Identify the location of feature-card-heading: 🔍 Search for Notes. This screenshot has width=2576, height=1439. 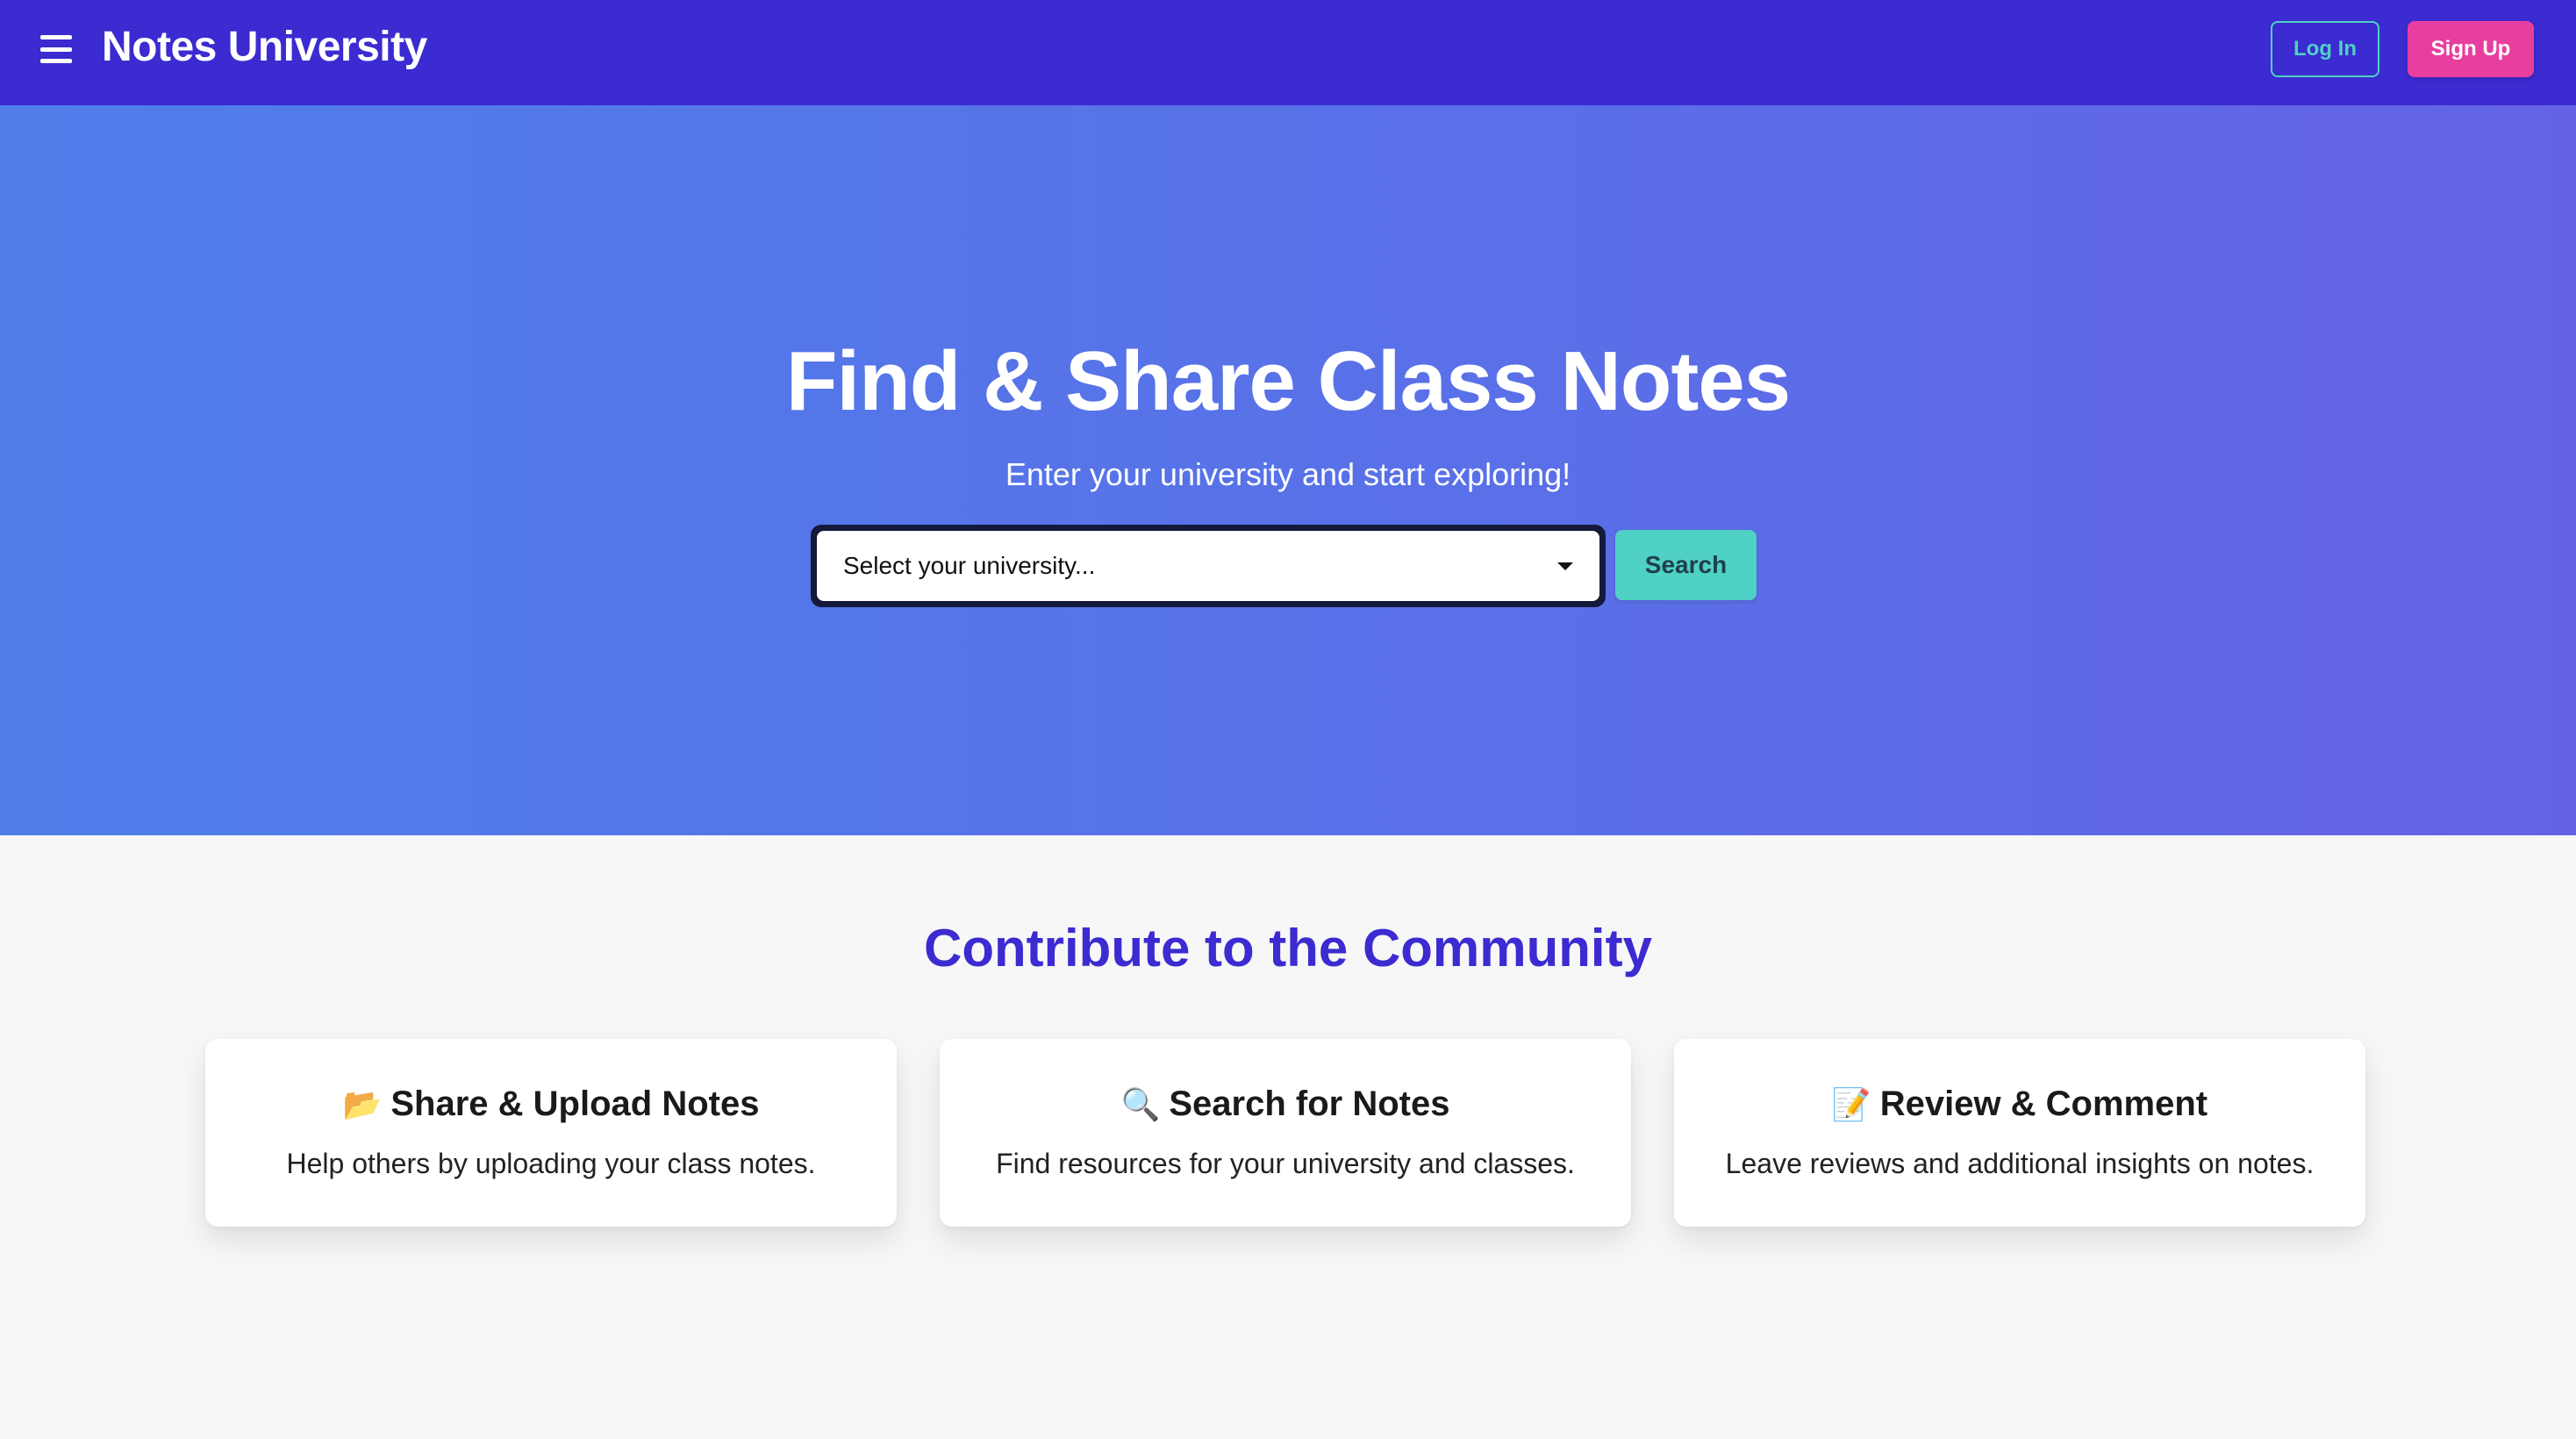
(1285, 1104).